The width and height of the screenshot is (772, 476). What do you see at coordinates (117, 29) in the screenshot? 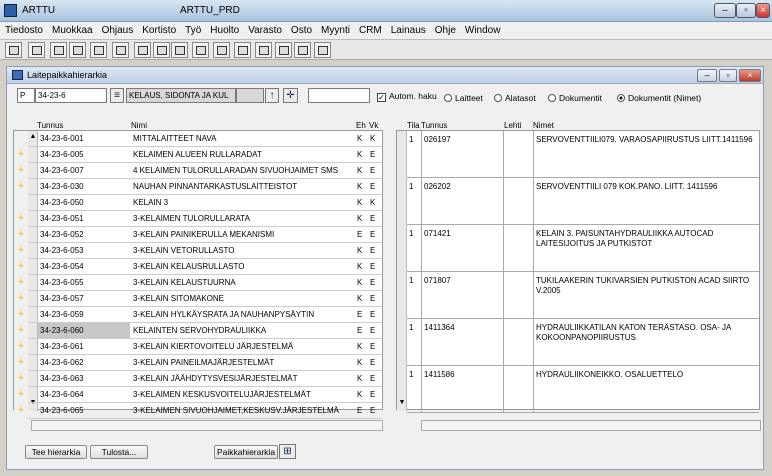
I see `menu-ohjaus: Ohjaus` at bounding box center [117, 29].